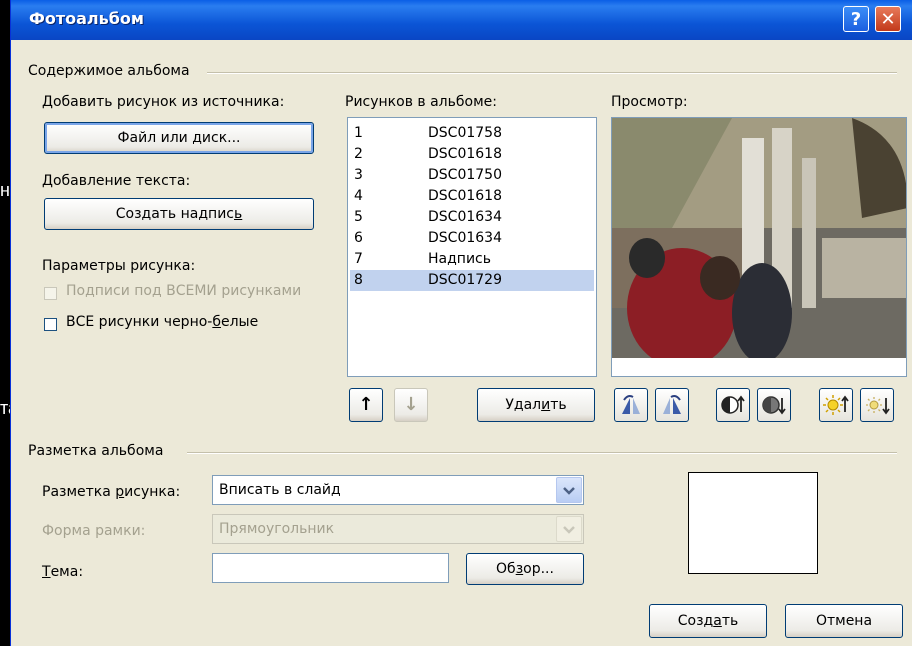  Describe the element at coordinates (472, 175) in the screenshot. I see `list-item: 3 DSC01750` at that location.